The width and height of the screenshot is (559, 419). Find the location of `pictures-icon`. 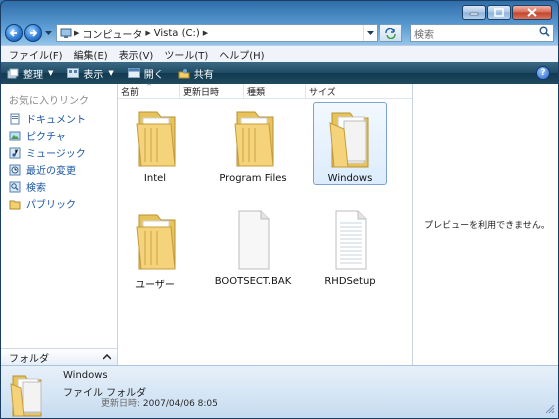

pictures-icon is located at coordinates (15, 136).